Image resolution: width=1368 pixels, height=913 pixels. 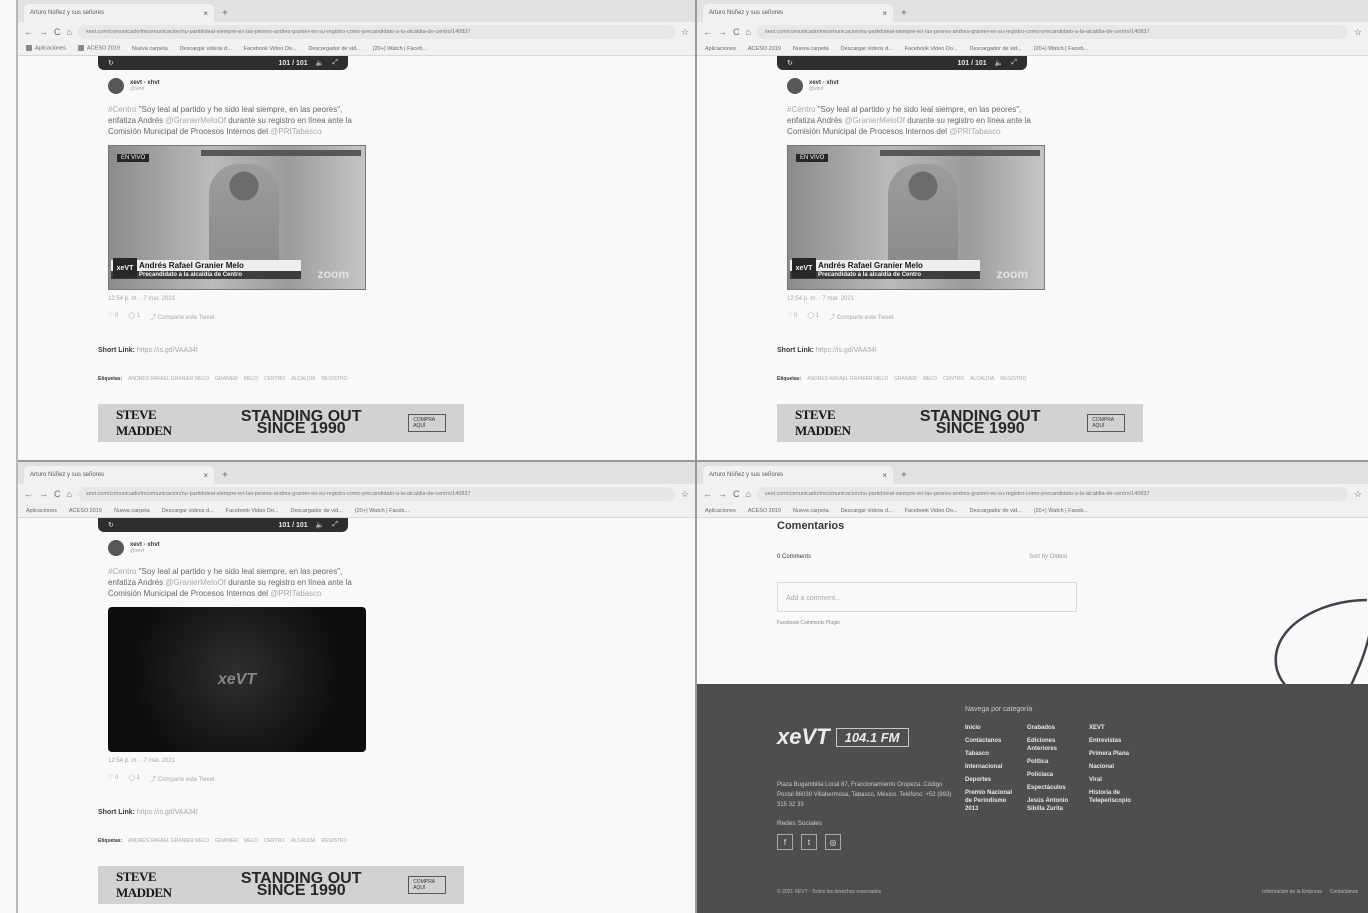 What do you see at coordinates (1114, 797) in the screenshot?
I see `footer-link: Historia de Teleperiscopio` at bounding box center [1114, 797].